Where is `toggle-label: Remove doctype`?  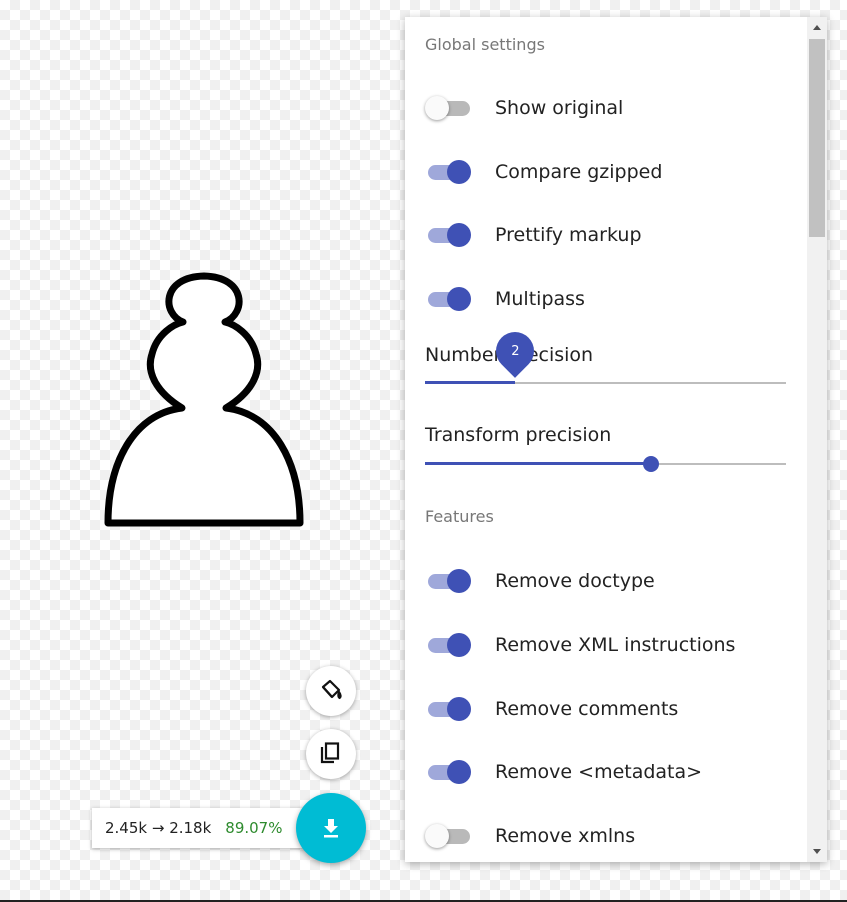 toggle-label: Remove doctype is located at coordinates (575, 581).